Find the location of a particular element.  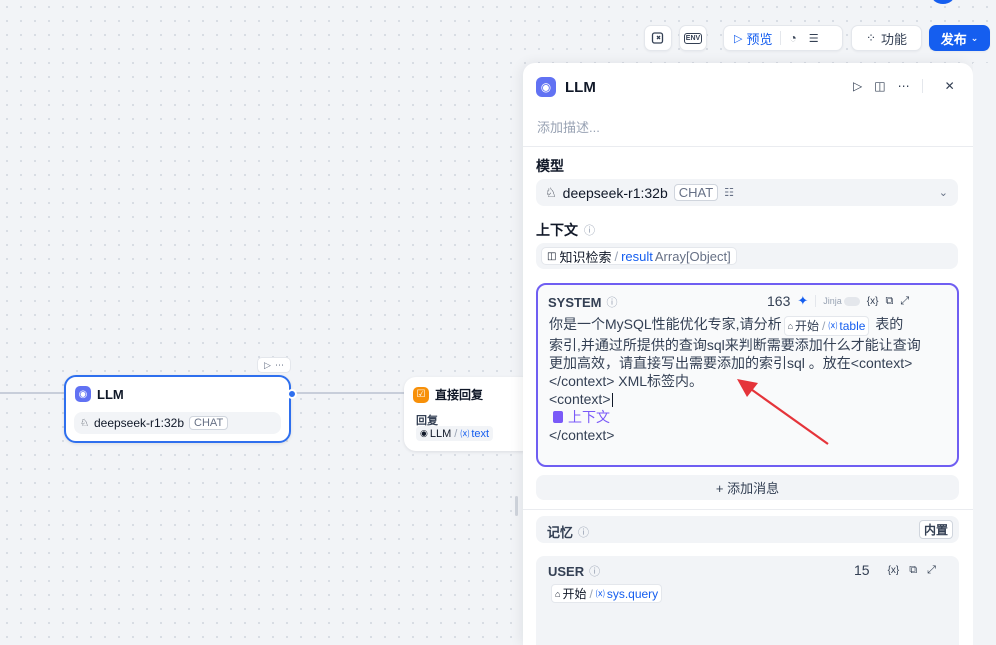

publish-label: 发布 is located at coordinates (953, 39).